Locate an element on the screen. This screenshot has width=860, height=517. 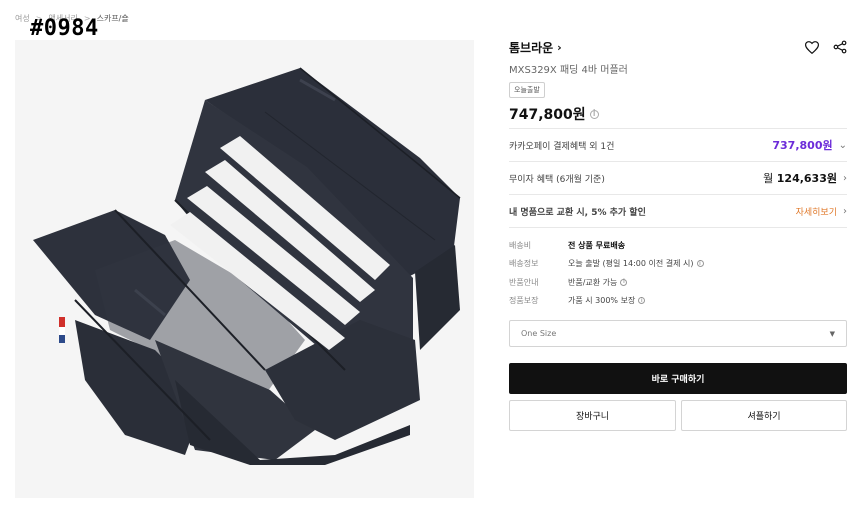
buy-now-button: 바로 구매하기 is located at coordinates (678, 378).